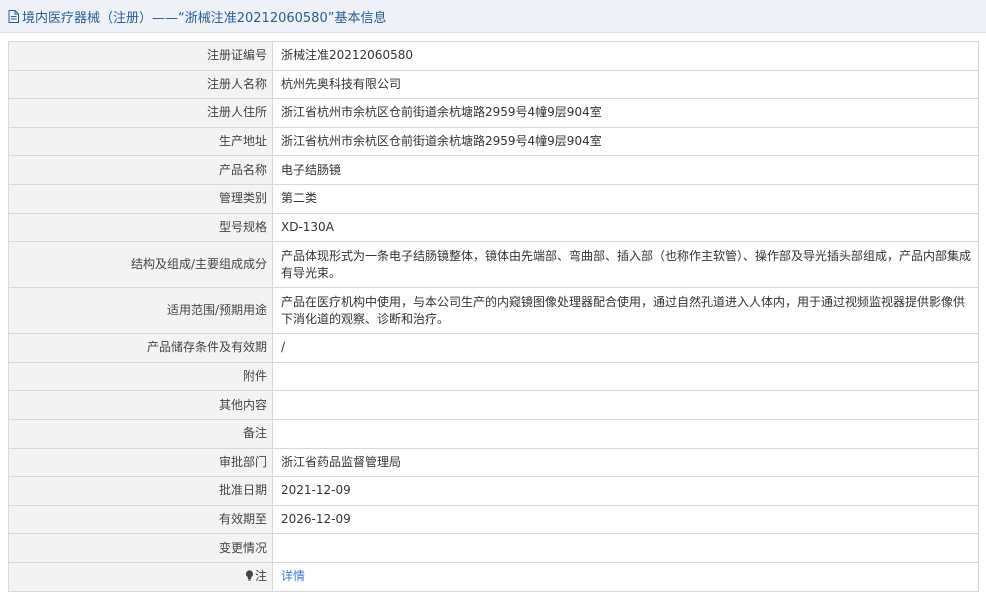 Image resolution: width=986 pixels, height=600 pixels. I want to click on table-row-note: 注 详情, so click(493, 576).